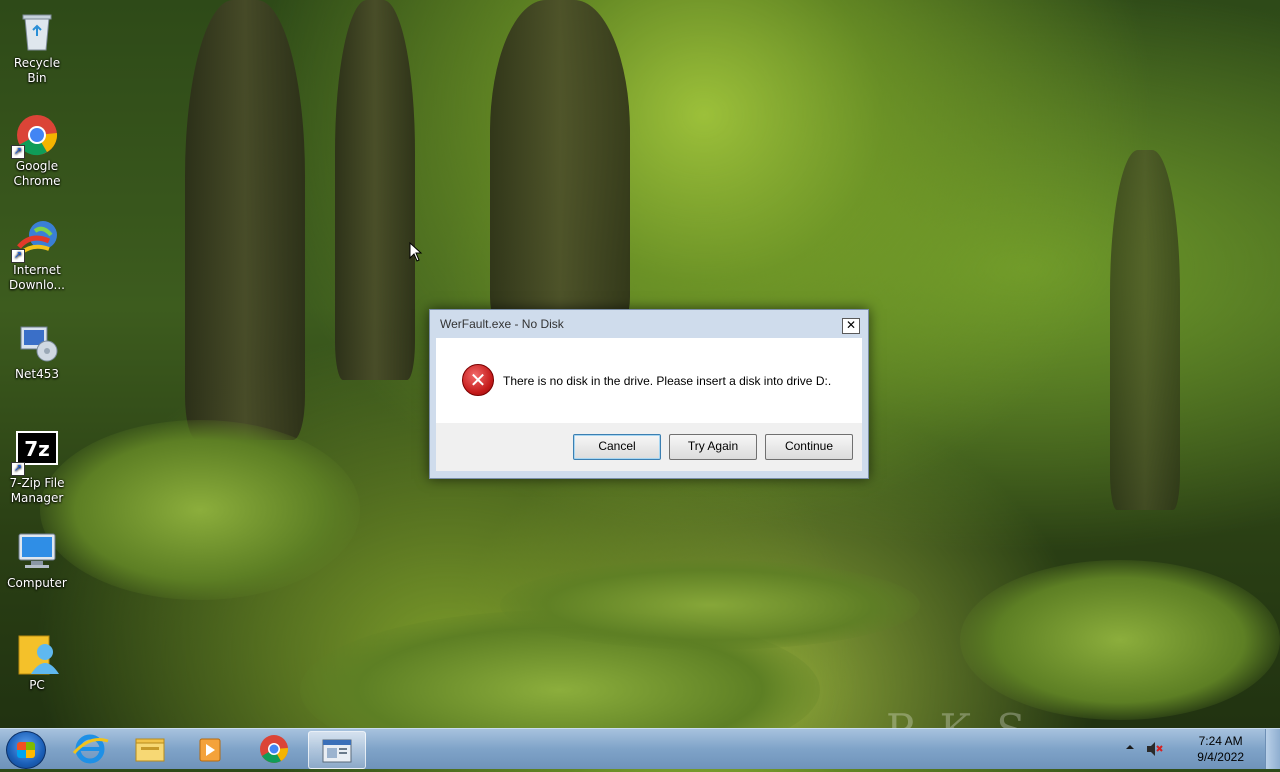  I want to click on taskbar-file-explorer, so click(150, 749).